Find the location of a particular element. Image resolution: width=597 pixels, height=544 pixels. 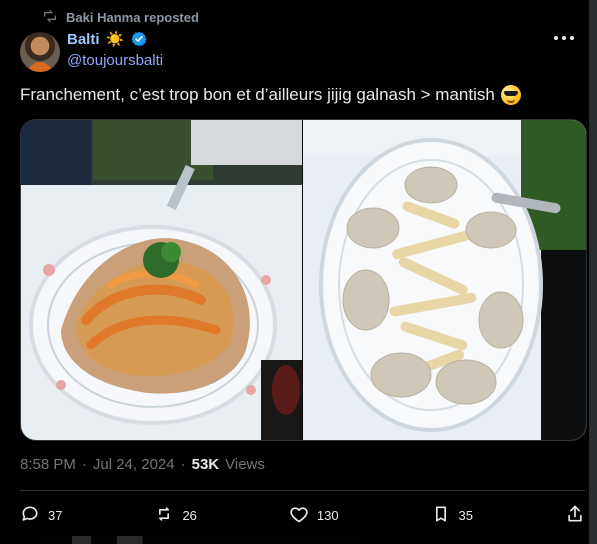

views-count: 53K is located at coordinates (205, 464).